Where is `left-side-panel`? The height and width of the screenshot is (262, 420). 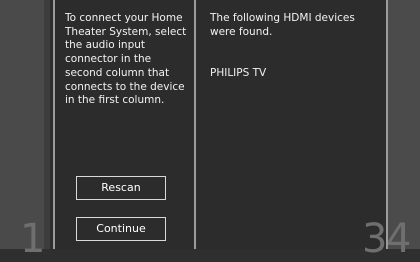 left-side-panel is located at coordinates (22, 124).